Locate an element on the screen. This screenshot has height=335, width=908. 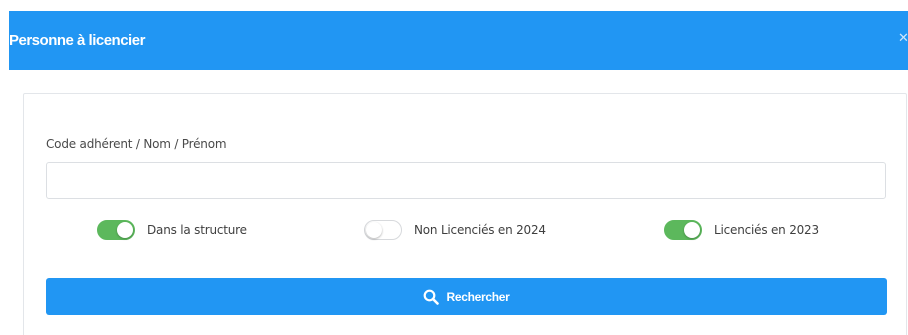
search-button: Rechercher is located at coordinates (466, 296).